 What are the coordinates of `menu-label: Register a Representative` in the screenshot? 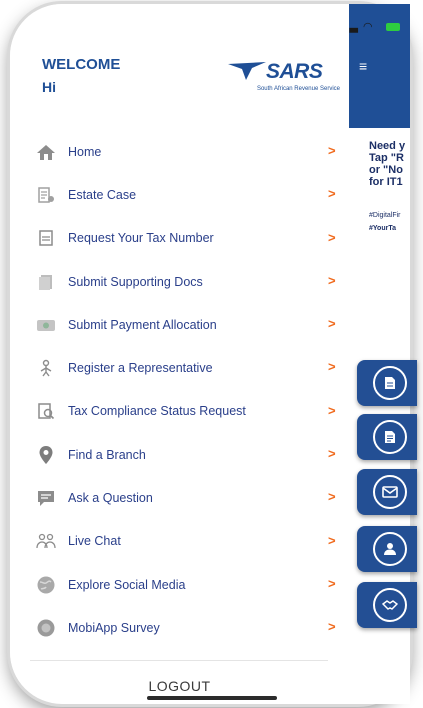 It's located at (140, 368).